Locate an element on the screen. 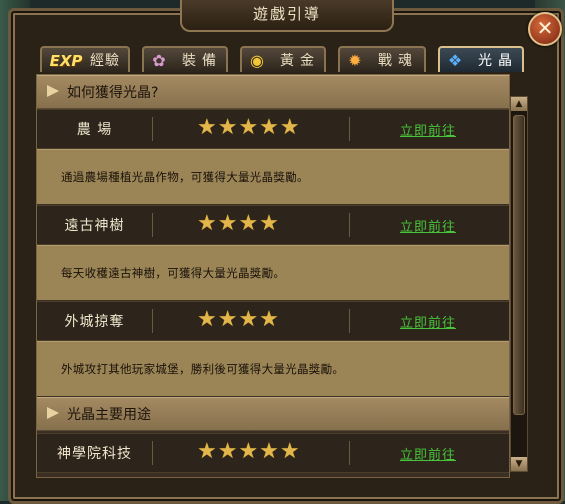 This screenshot has width=565, height=504. tab-label: 經驗 is located at coordinates (105, 61).